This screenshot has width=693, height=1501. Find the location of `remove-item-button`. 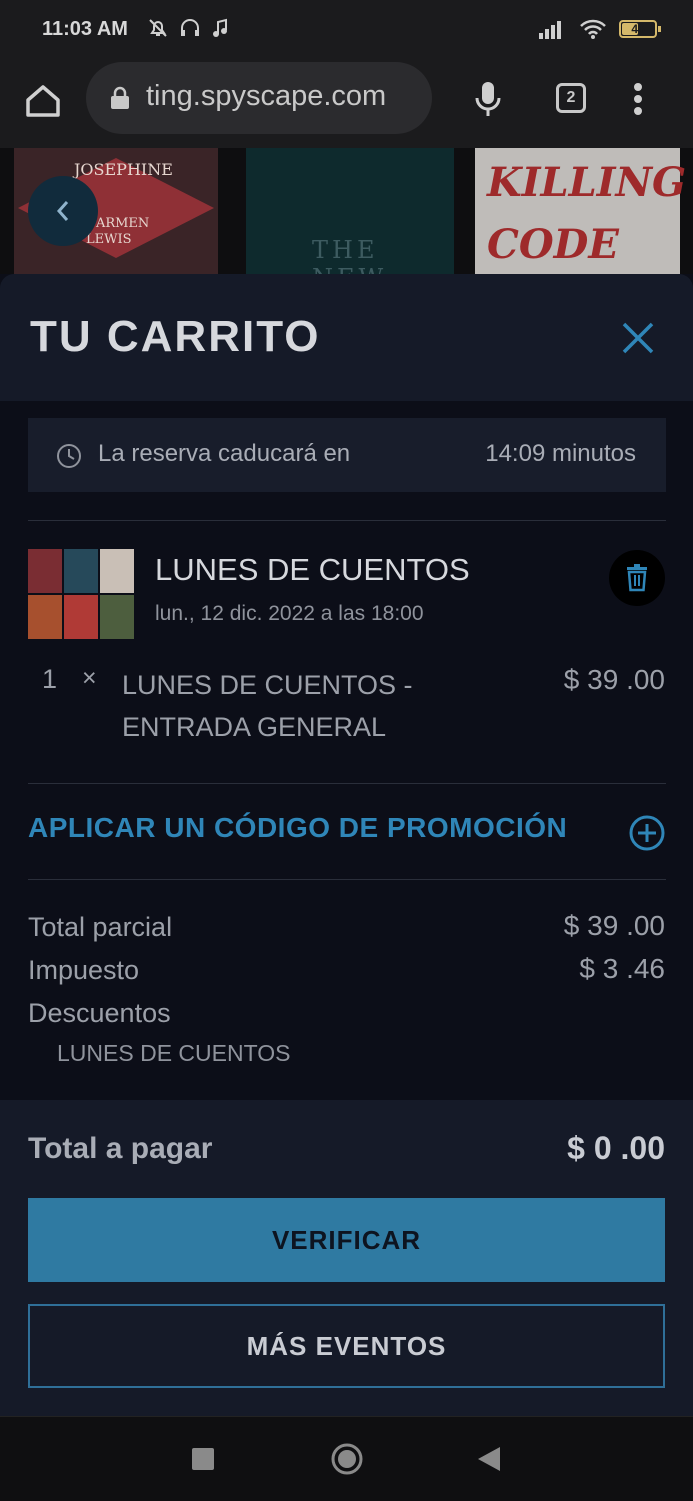

remove-item-button is located at coordinates (637, 578).